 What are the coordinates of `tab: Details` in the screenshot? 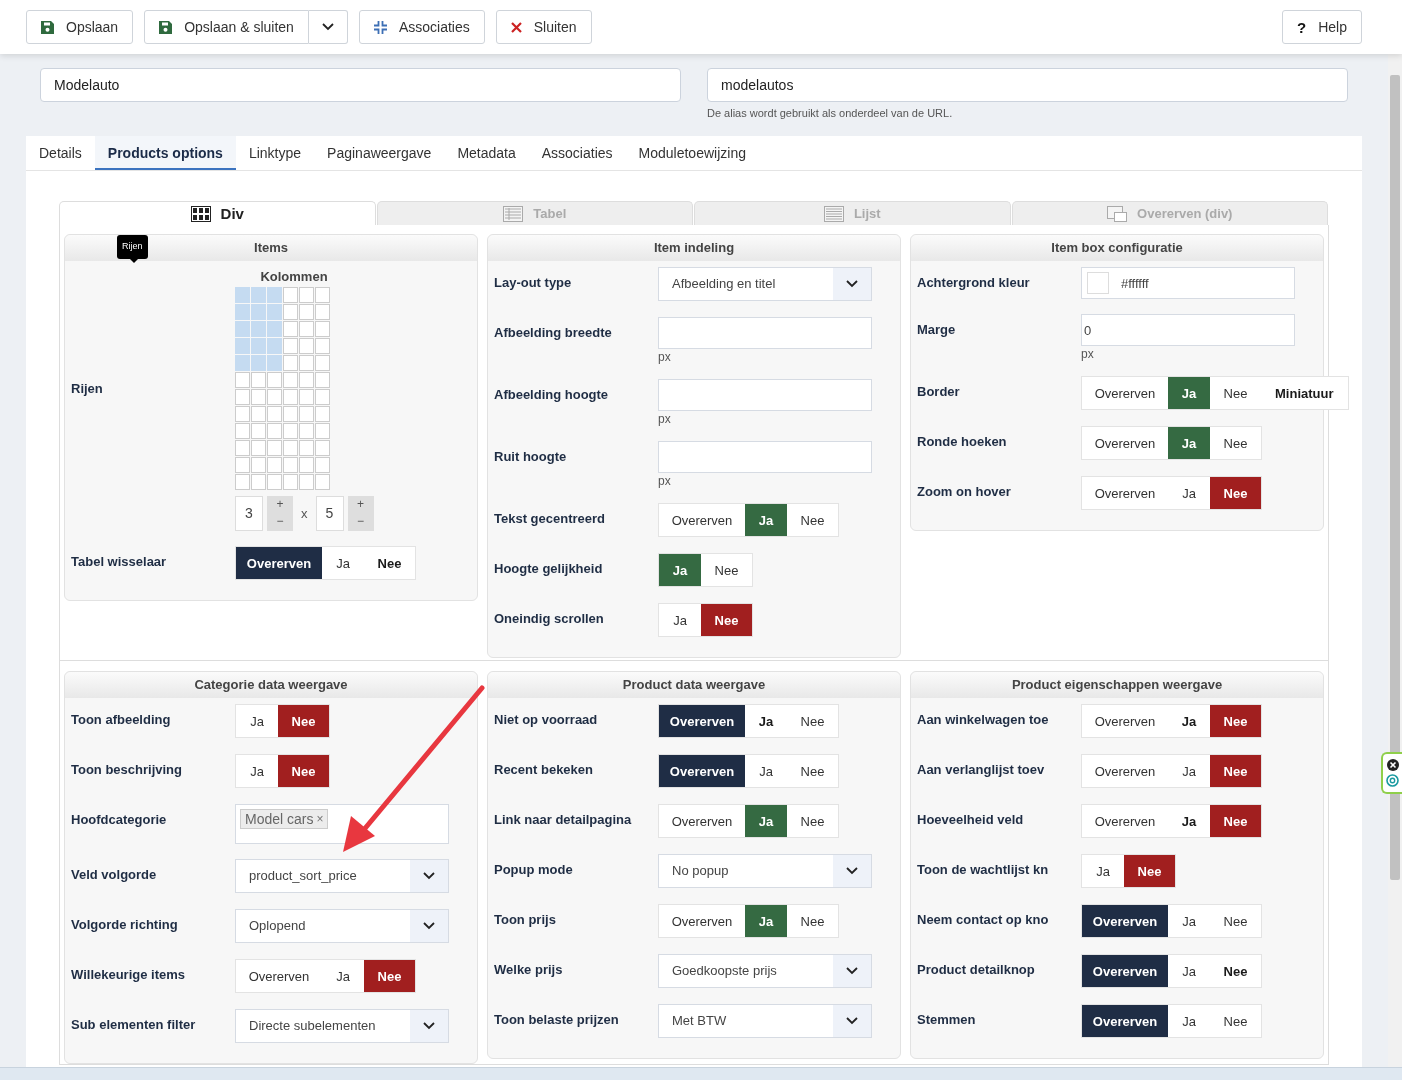 It's located at (60, 153).